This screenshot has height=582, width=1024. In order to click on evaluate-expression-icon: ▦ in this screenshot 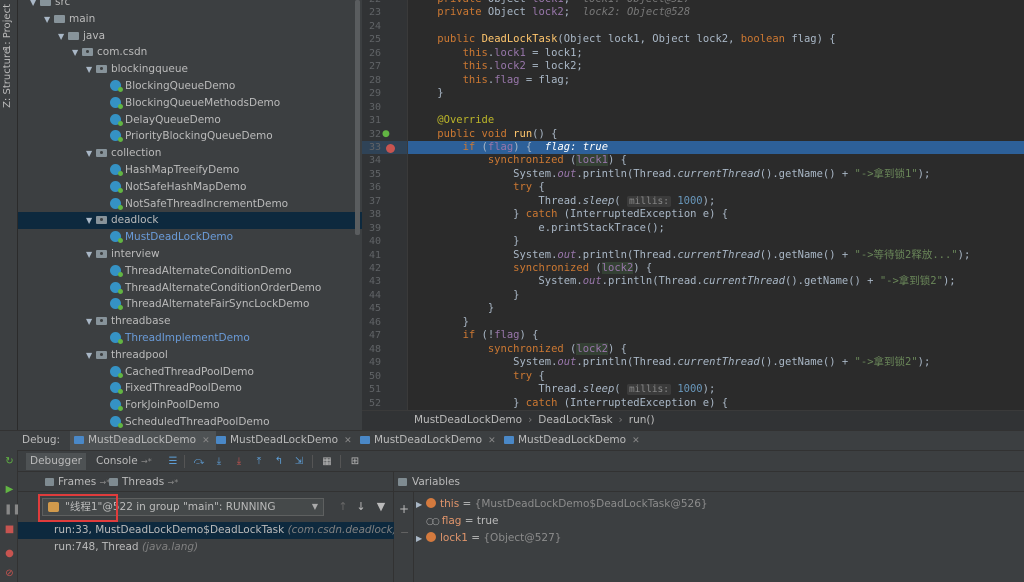, I will do `click(327, 461)`.